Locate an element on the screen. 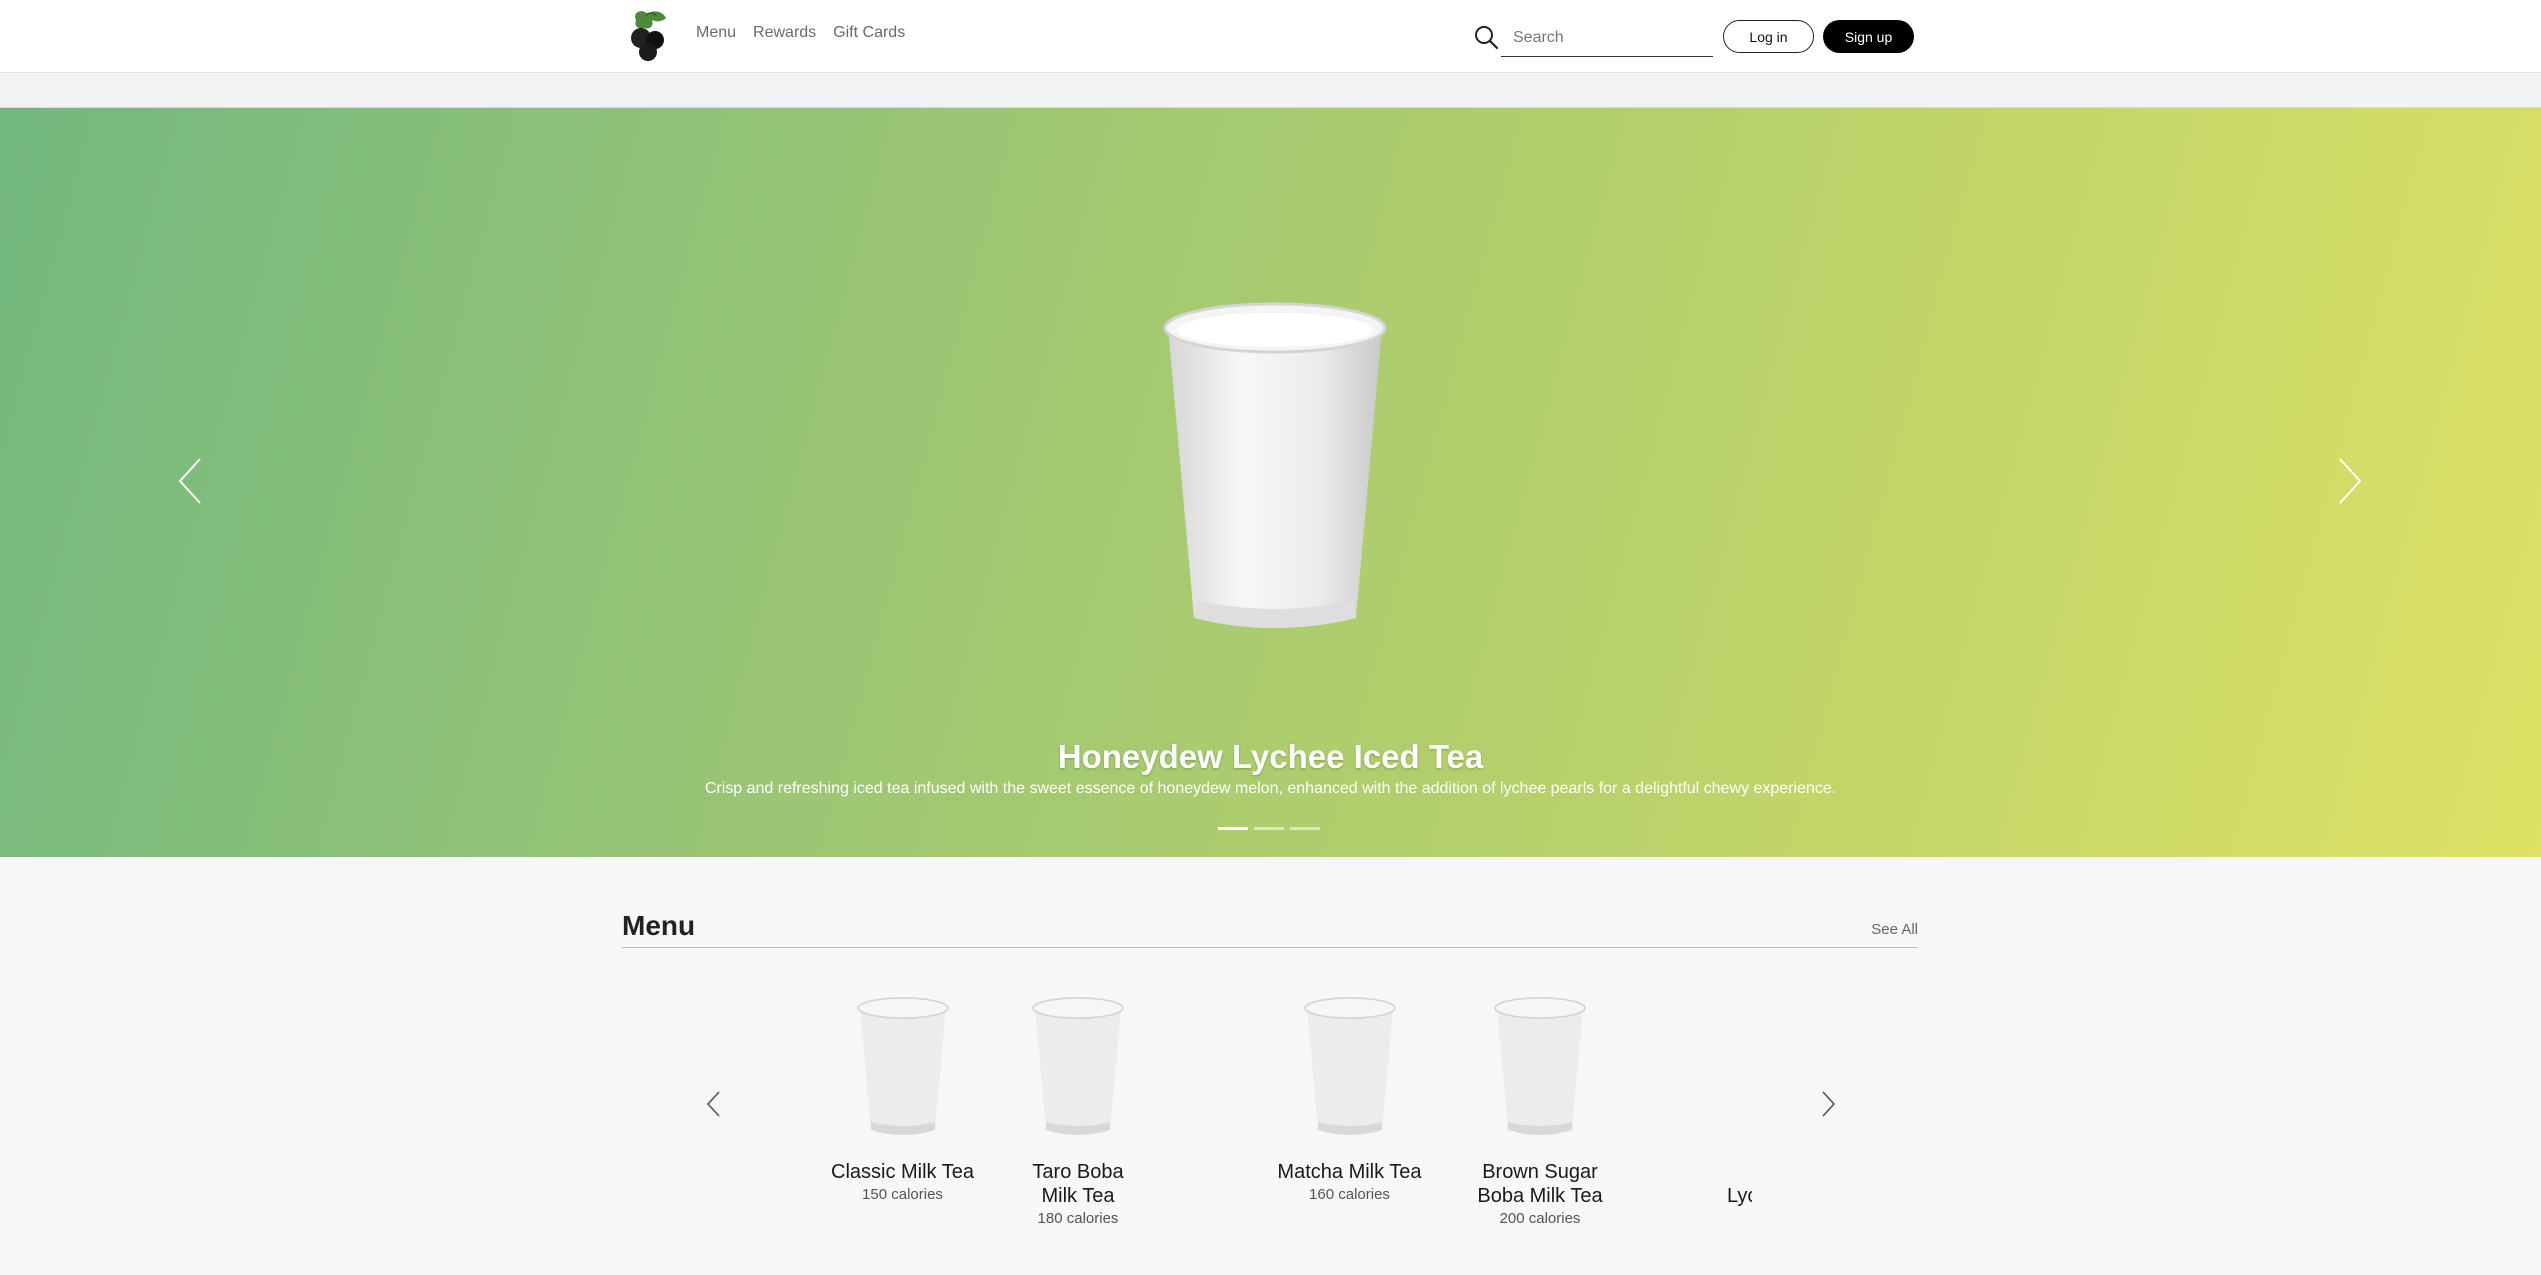  menu-item-name: Matcha Milk Tea is located at coordinates (1349, 1172).